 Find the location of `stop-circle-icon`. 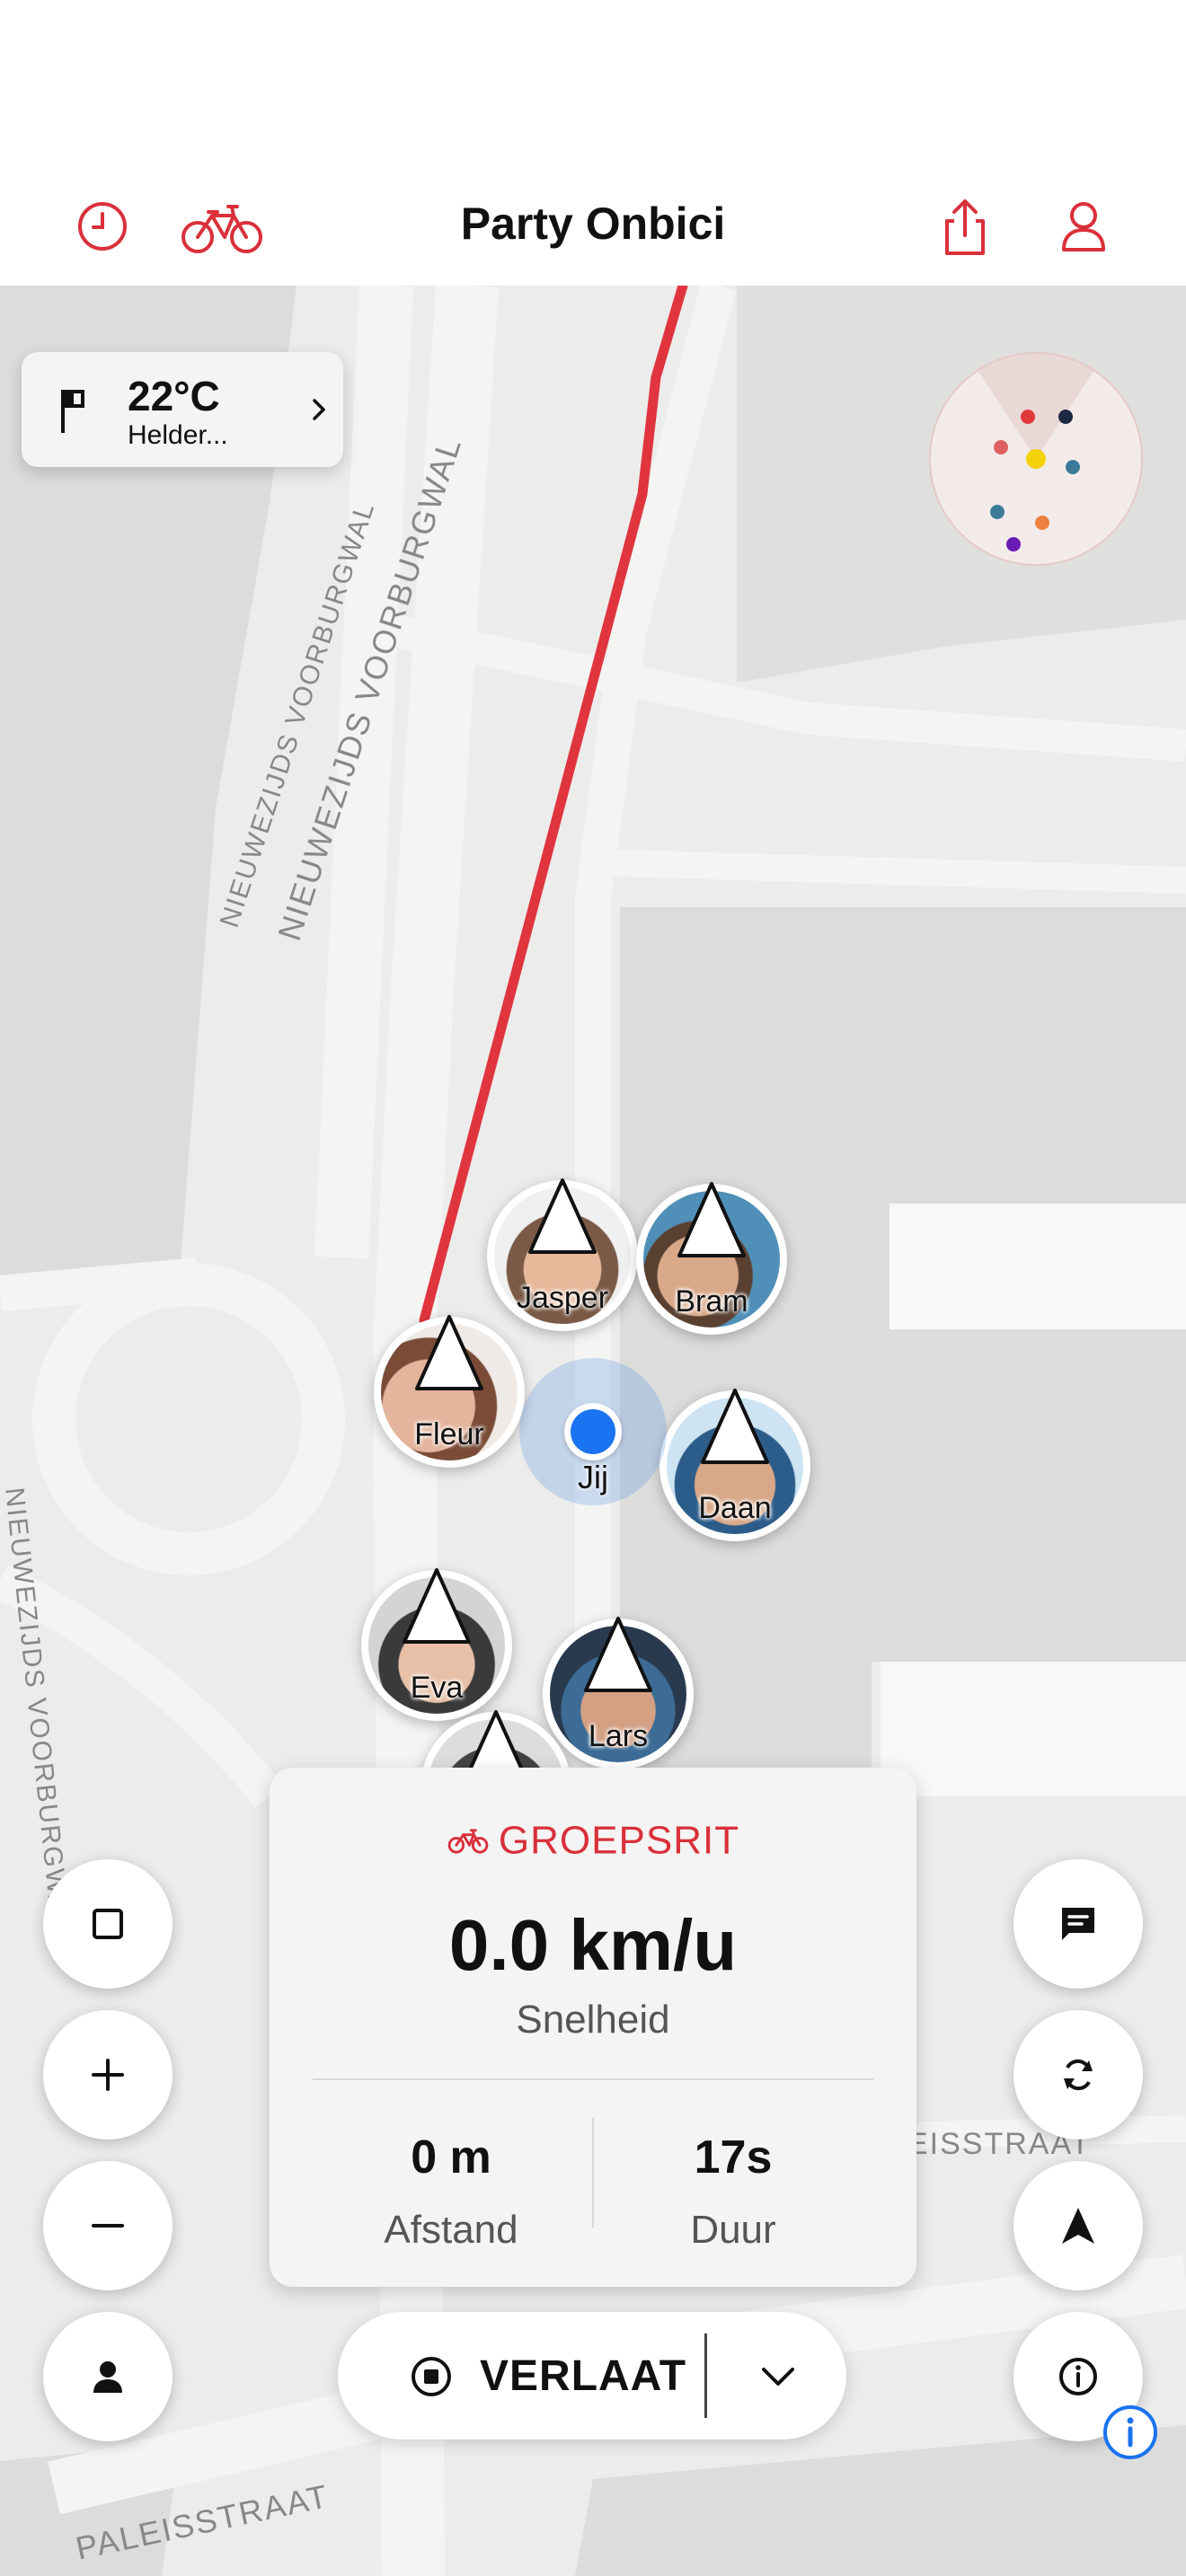

stop-circle-icon is located at coordinates (431, 2376).